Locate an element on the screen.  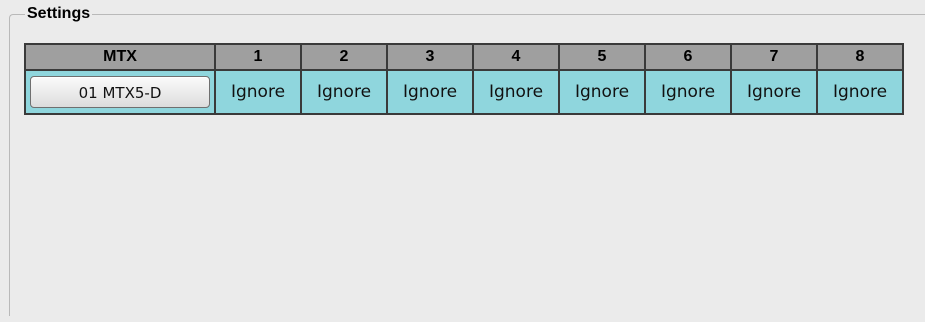
header-channel-2: 2 is located at coordinates (344, 57).